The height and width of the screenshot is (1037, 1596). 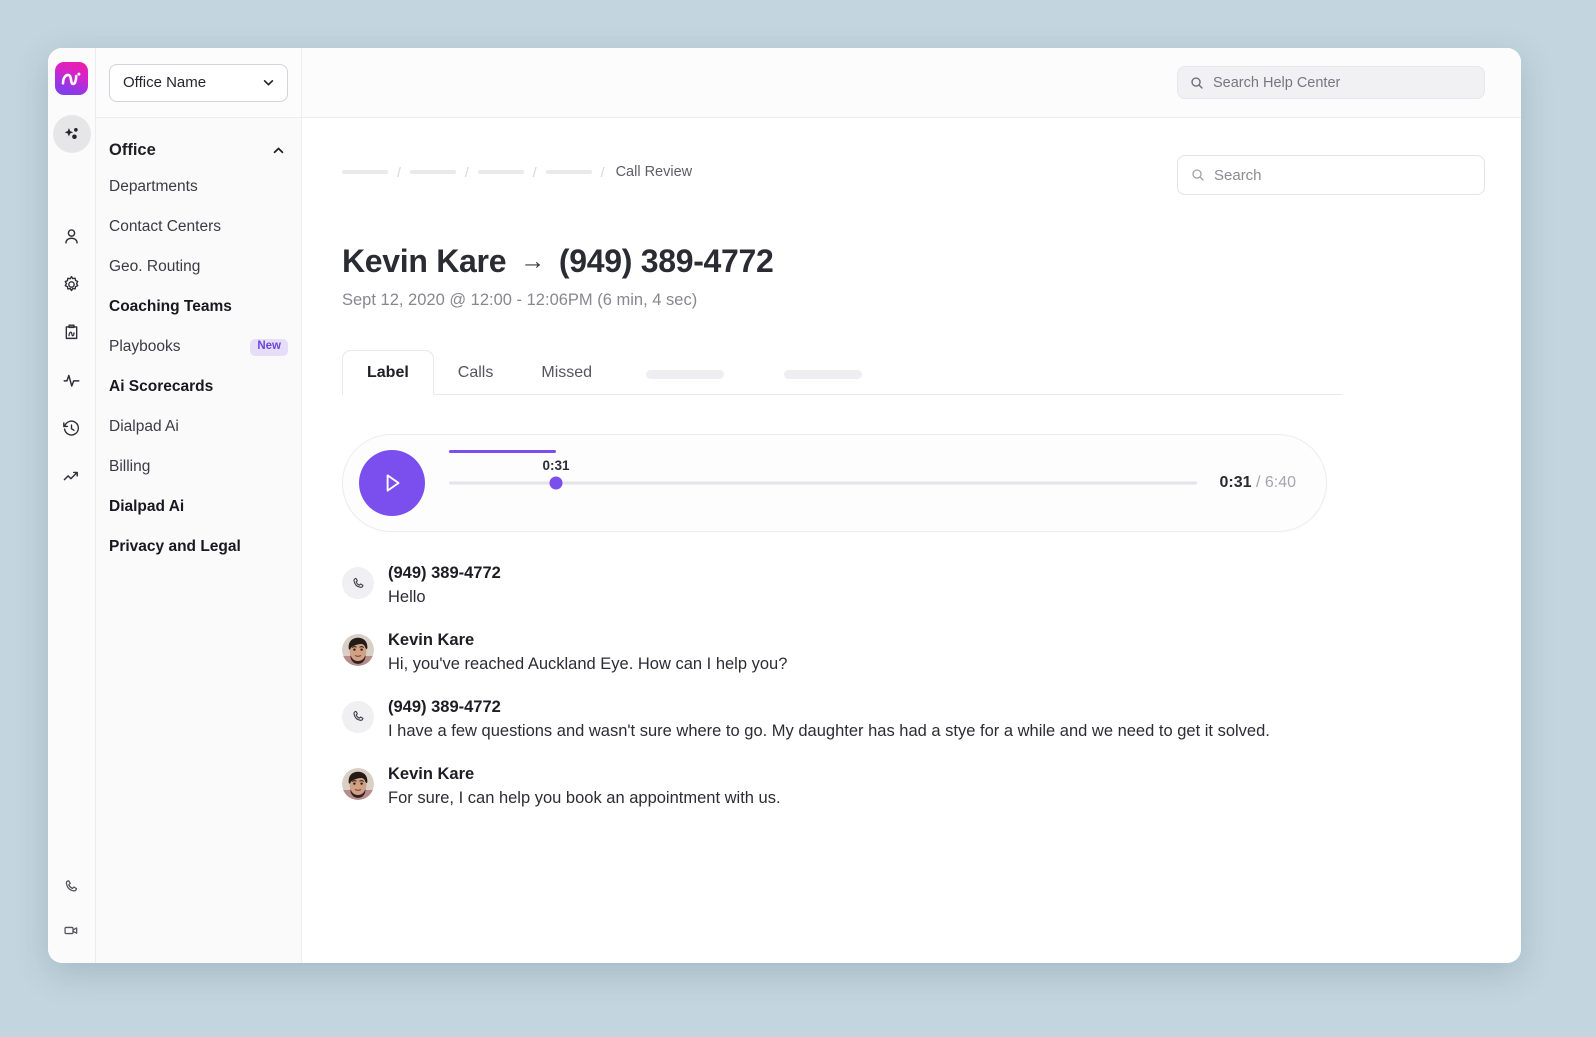 I want to click on nav-group-office: Office, so click(x=198, y=150).